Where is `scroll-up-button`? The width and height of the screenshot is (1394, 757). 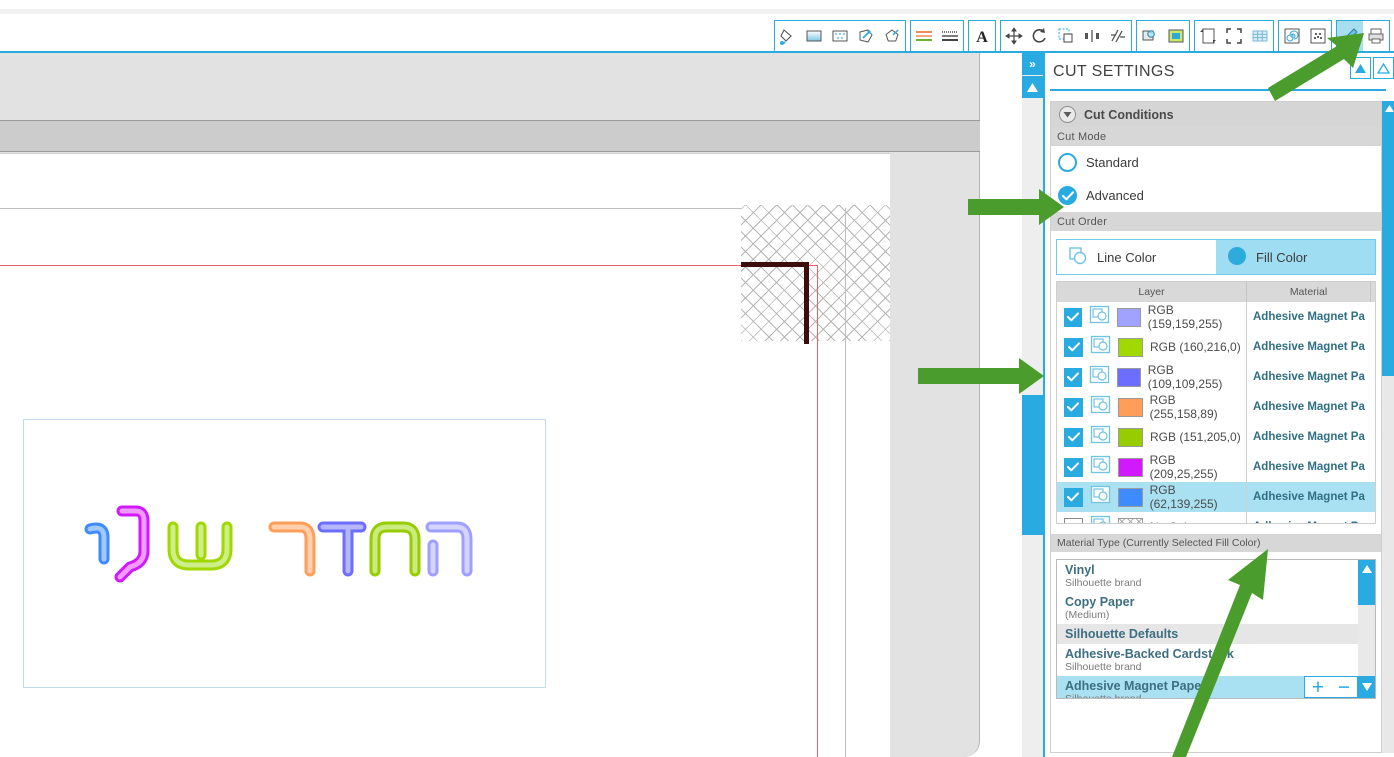 scroll-up-button is located at coordinates (1032, 87).